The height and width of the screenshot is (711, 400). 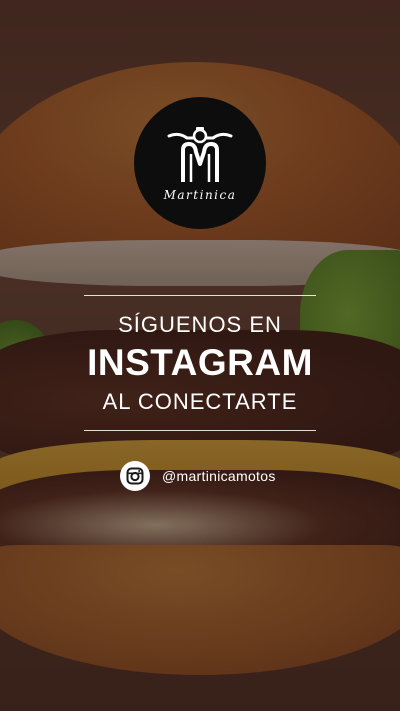 What do you see at coordinates (200, 430) in the screenshot?
I see `divider-bottom` at bounding box center [200, 430].